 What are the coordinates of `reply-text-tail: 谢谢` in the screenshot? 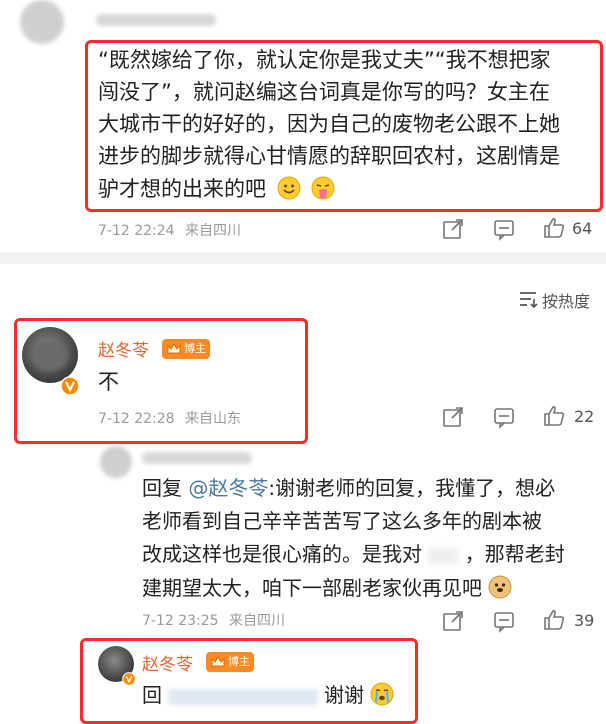 It's located at (344, 695).